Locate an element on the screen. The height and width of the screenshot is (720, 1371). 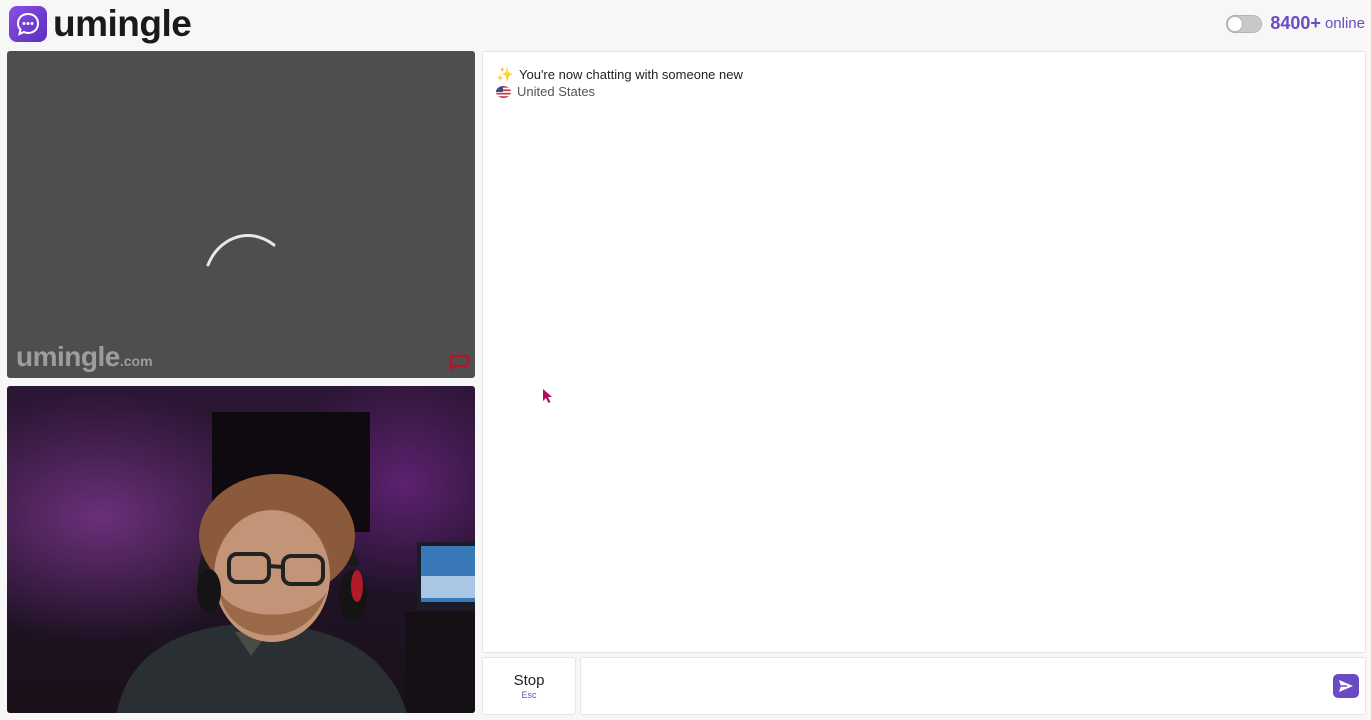
stop-label: Stop is located at coordinates (529, 680).